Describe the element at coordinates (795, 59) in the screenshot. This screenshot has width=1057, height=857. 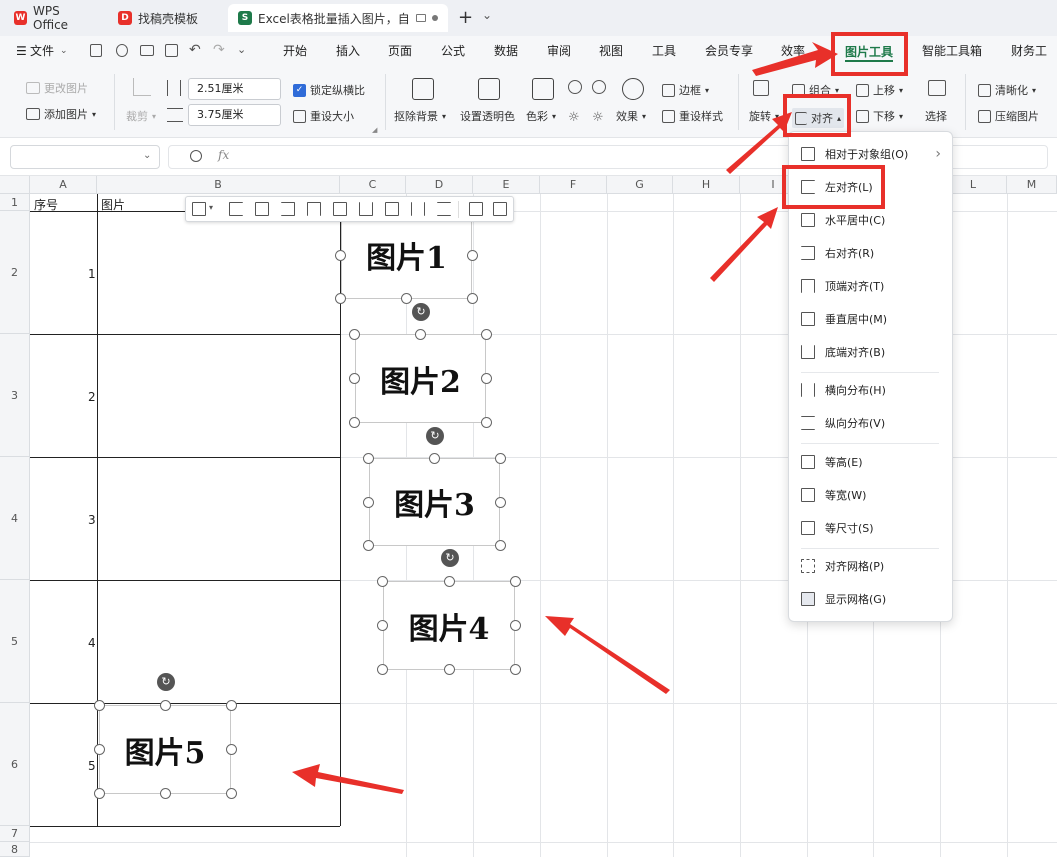
I see `arrow-to-tab` at that location.